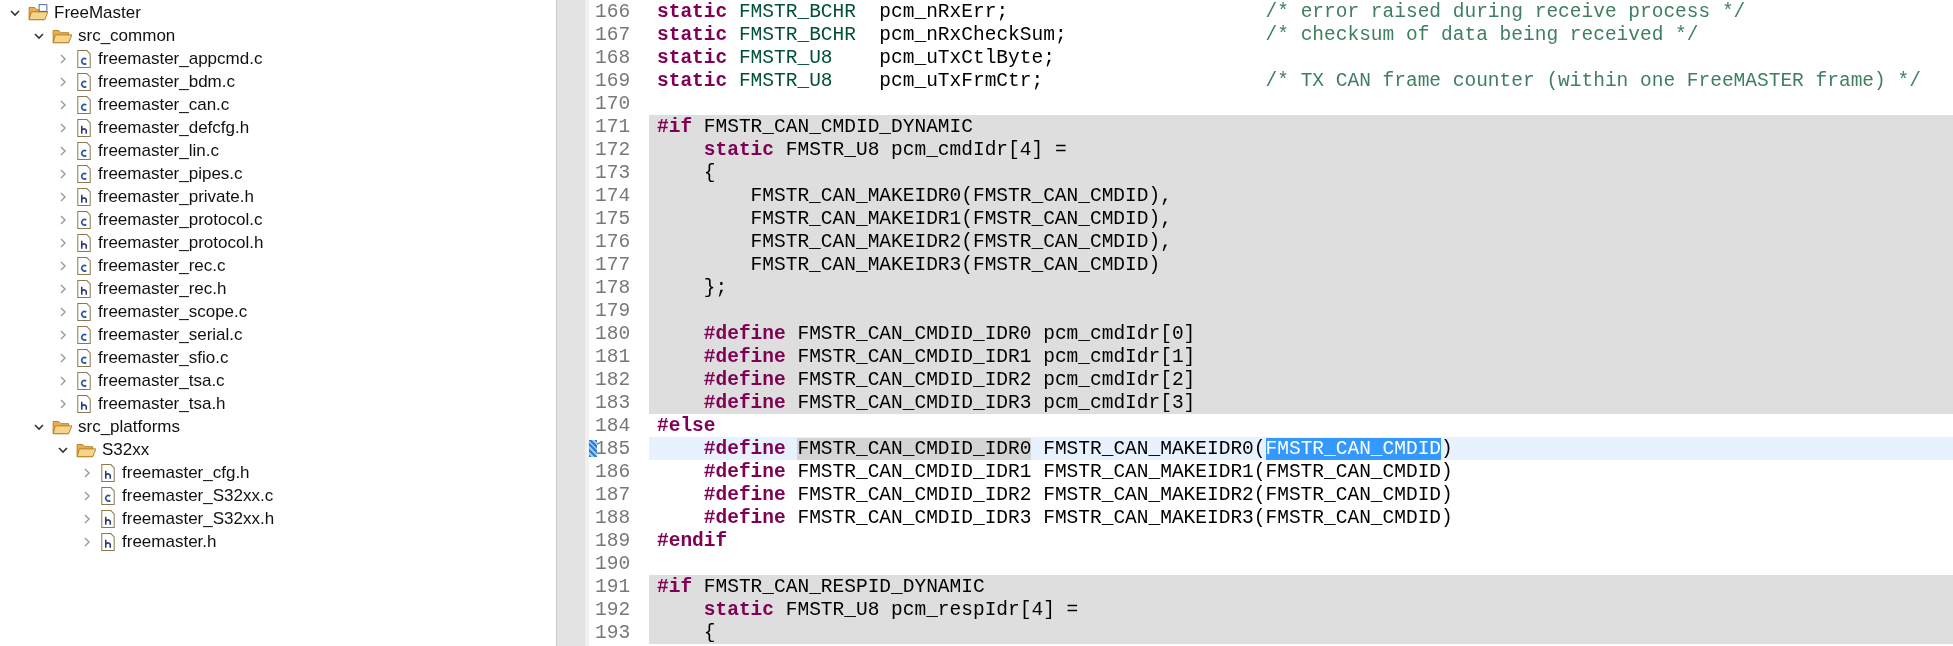 This screenshot has height=646, width=1953. What do you see at coordinates (613, 80) in the screenshot?
I see `line-number: 169` at bounding box center [613, 80].